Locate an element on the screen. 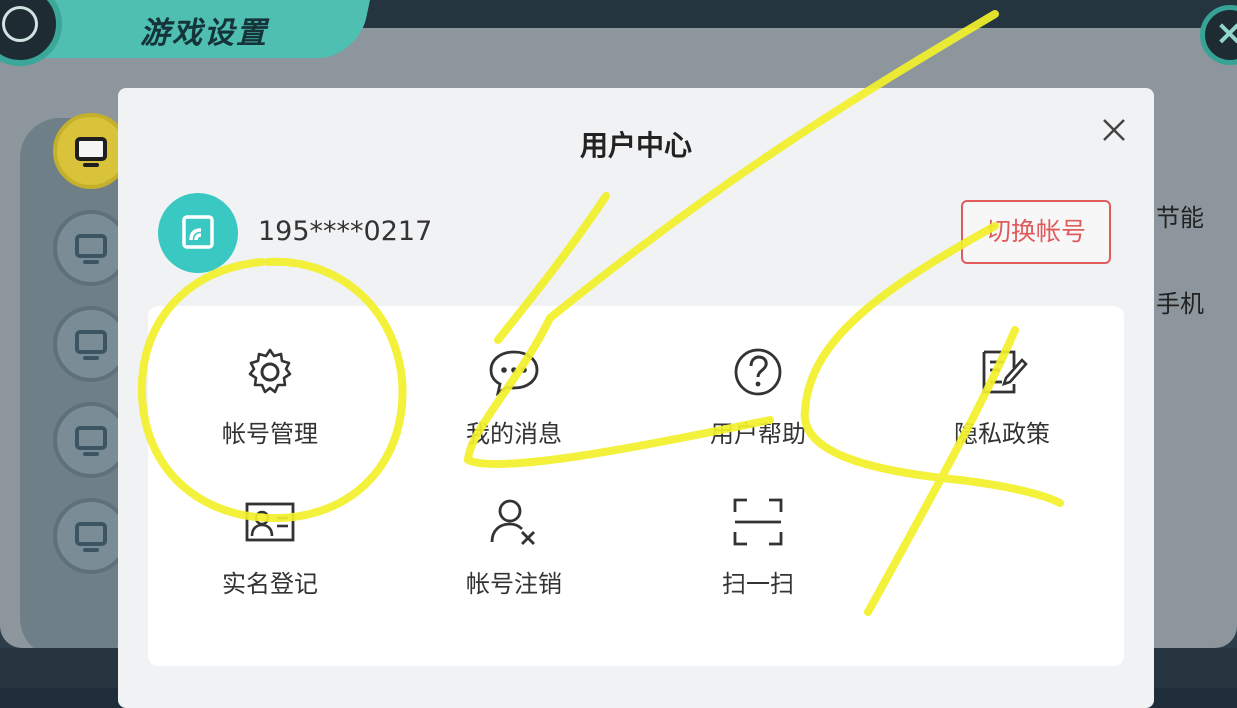 This screenshot has height=708, width=1237. chat-bubble-icon is located at coordinates (514, 373).